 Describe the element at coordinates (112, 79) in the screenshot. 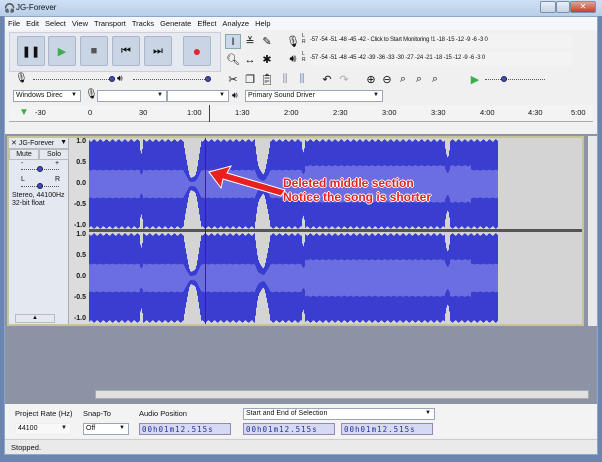

I see `recording-volume-knob` at that location.